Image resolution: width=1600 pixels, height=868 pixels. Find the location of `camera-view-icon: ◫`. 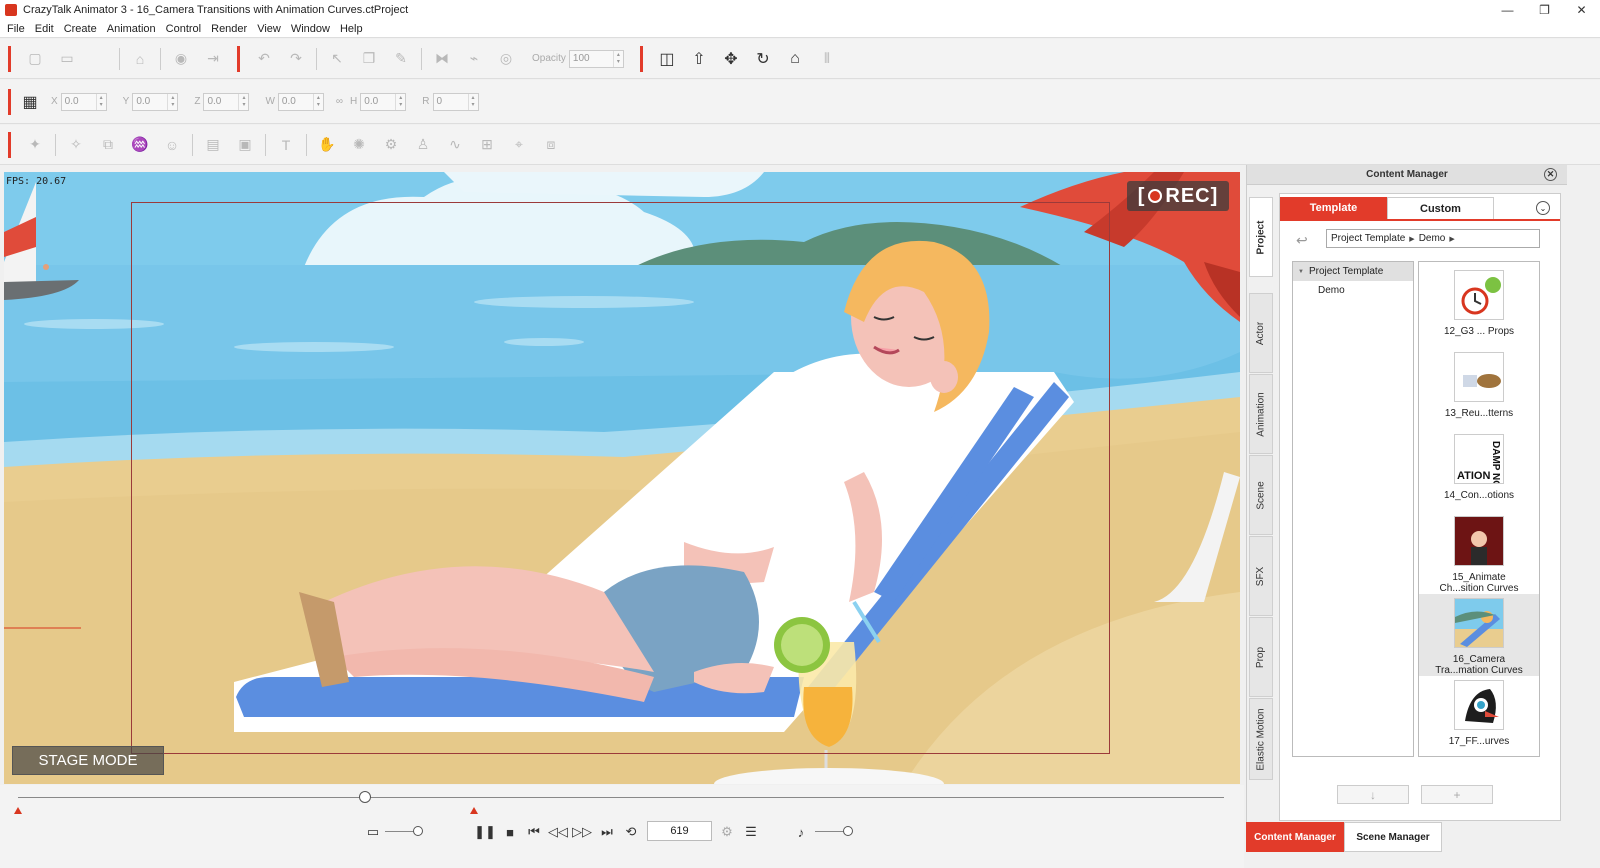

camera-view-icon: ◫ is located at coordinates (667, 59).